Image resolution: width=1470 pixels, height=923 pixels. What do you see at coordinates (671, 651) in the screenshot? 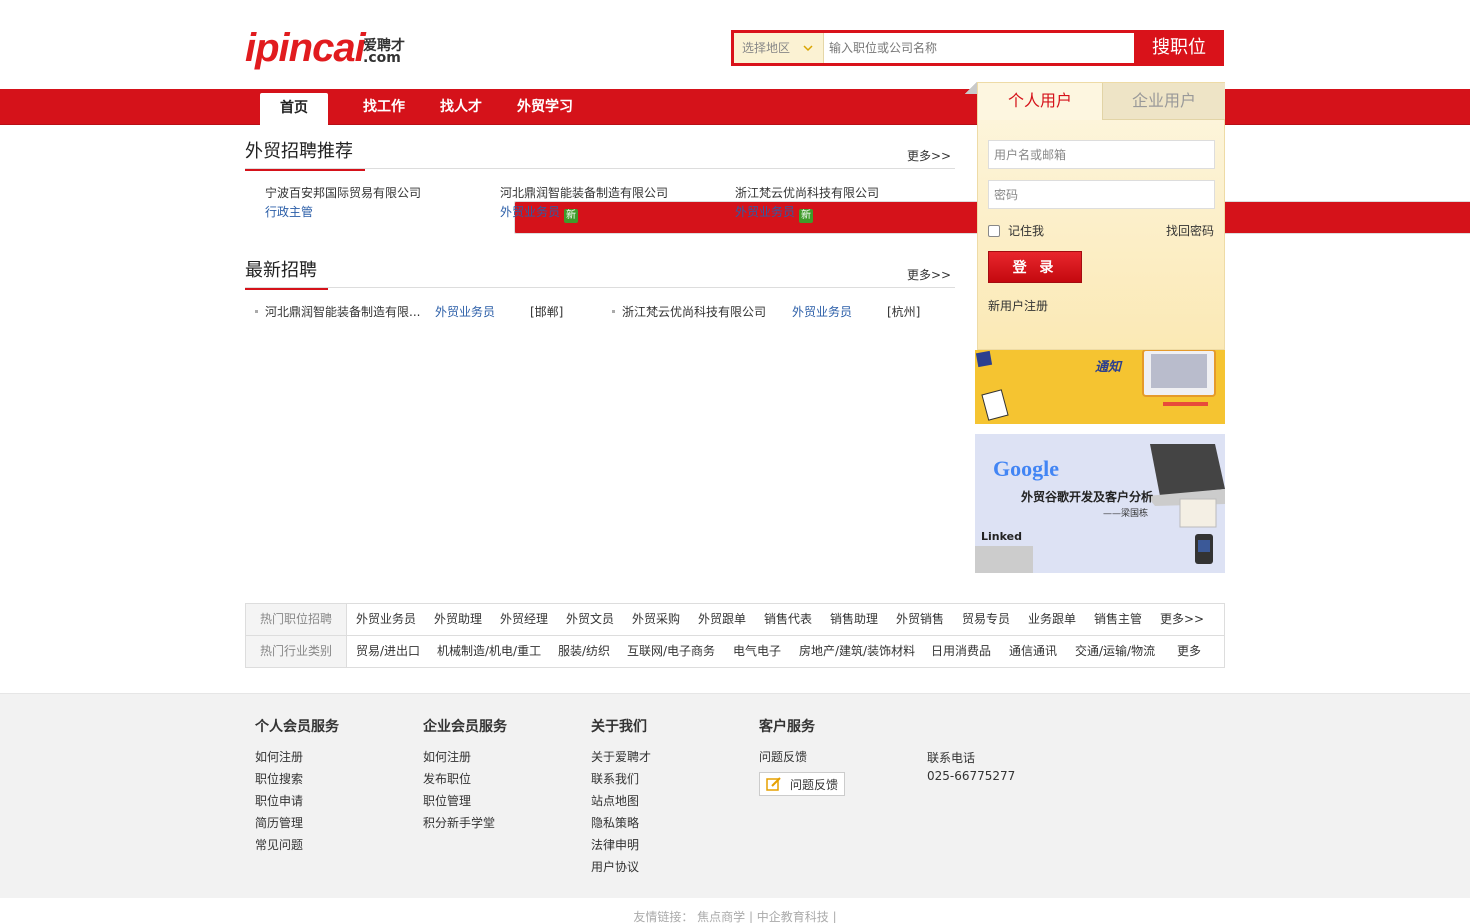
I see `industry-link: 互联网/电子商务` at bounding box center [671, 651].